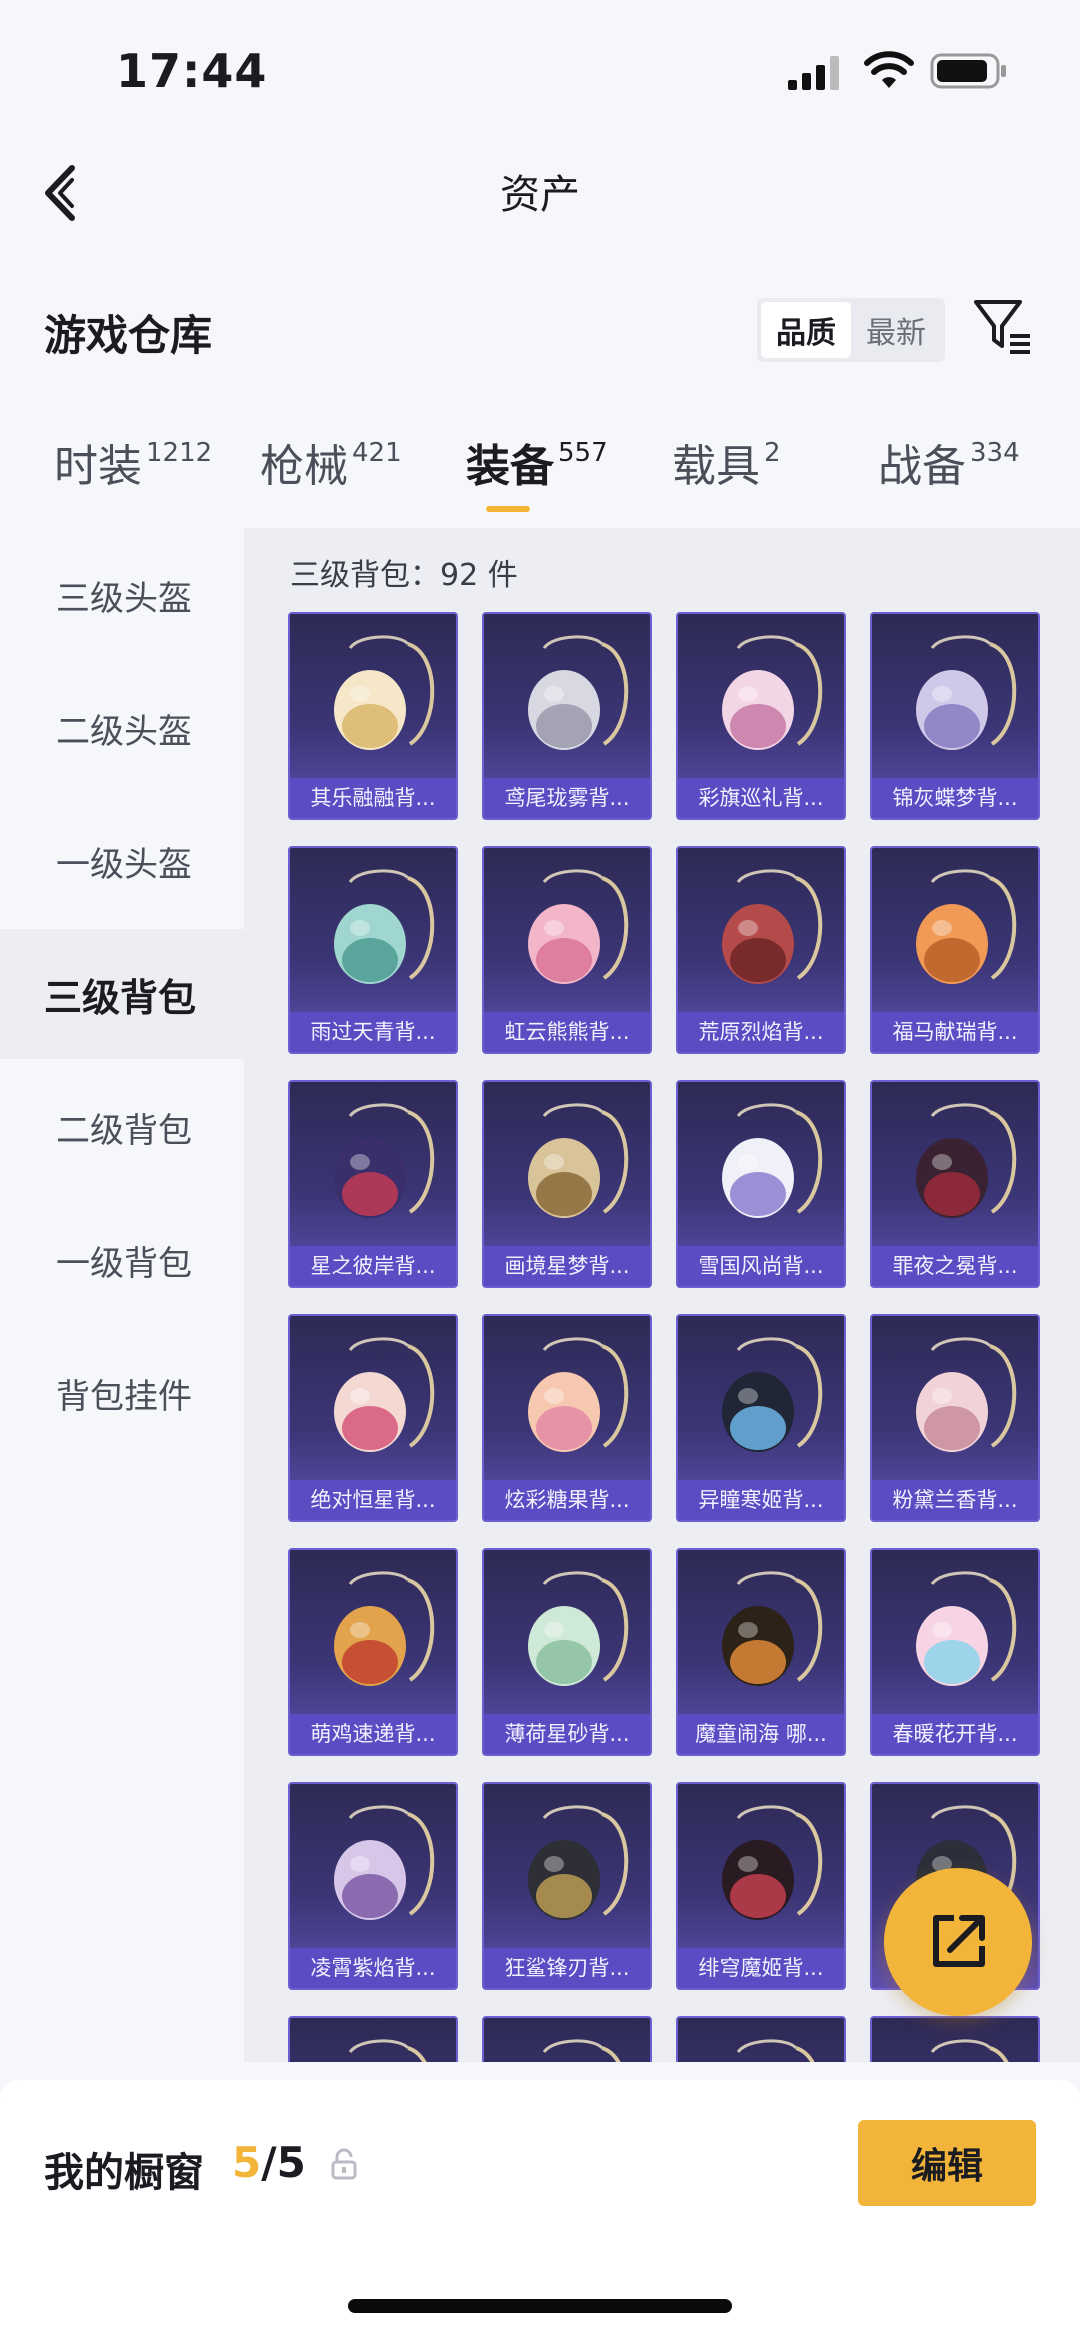 This screenshot has height=2337, width=1080. I want to click on tab-weapons: 枪械 421, so click(331, 462).